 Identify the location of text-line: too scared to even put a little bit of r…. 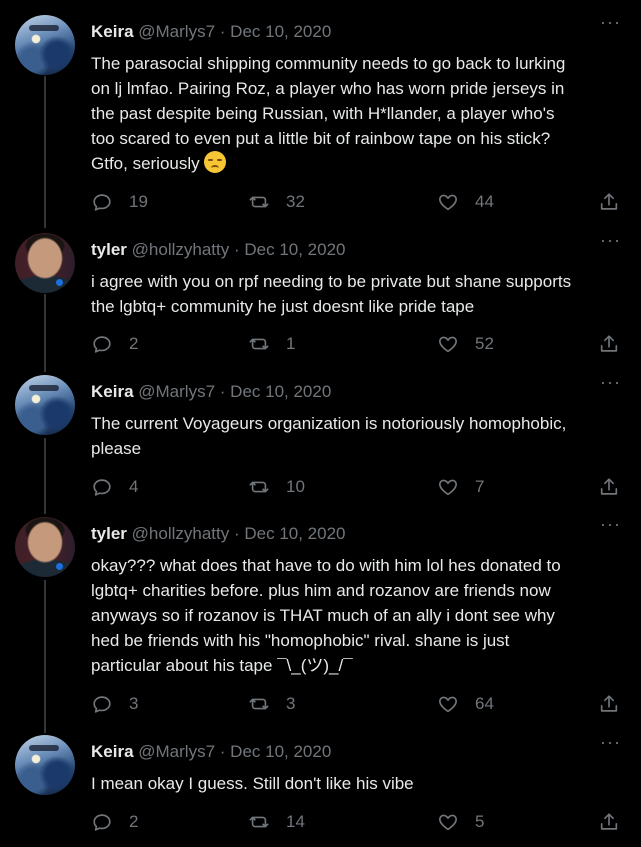
(321, 138).